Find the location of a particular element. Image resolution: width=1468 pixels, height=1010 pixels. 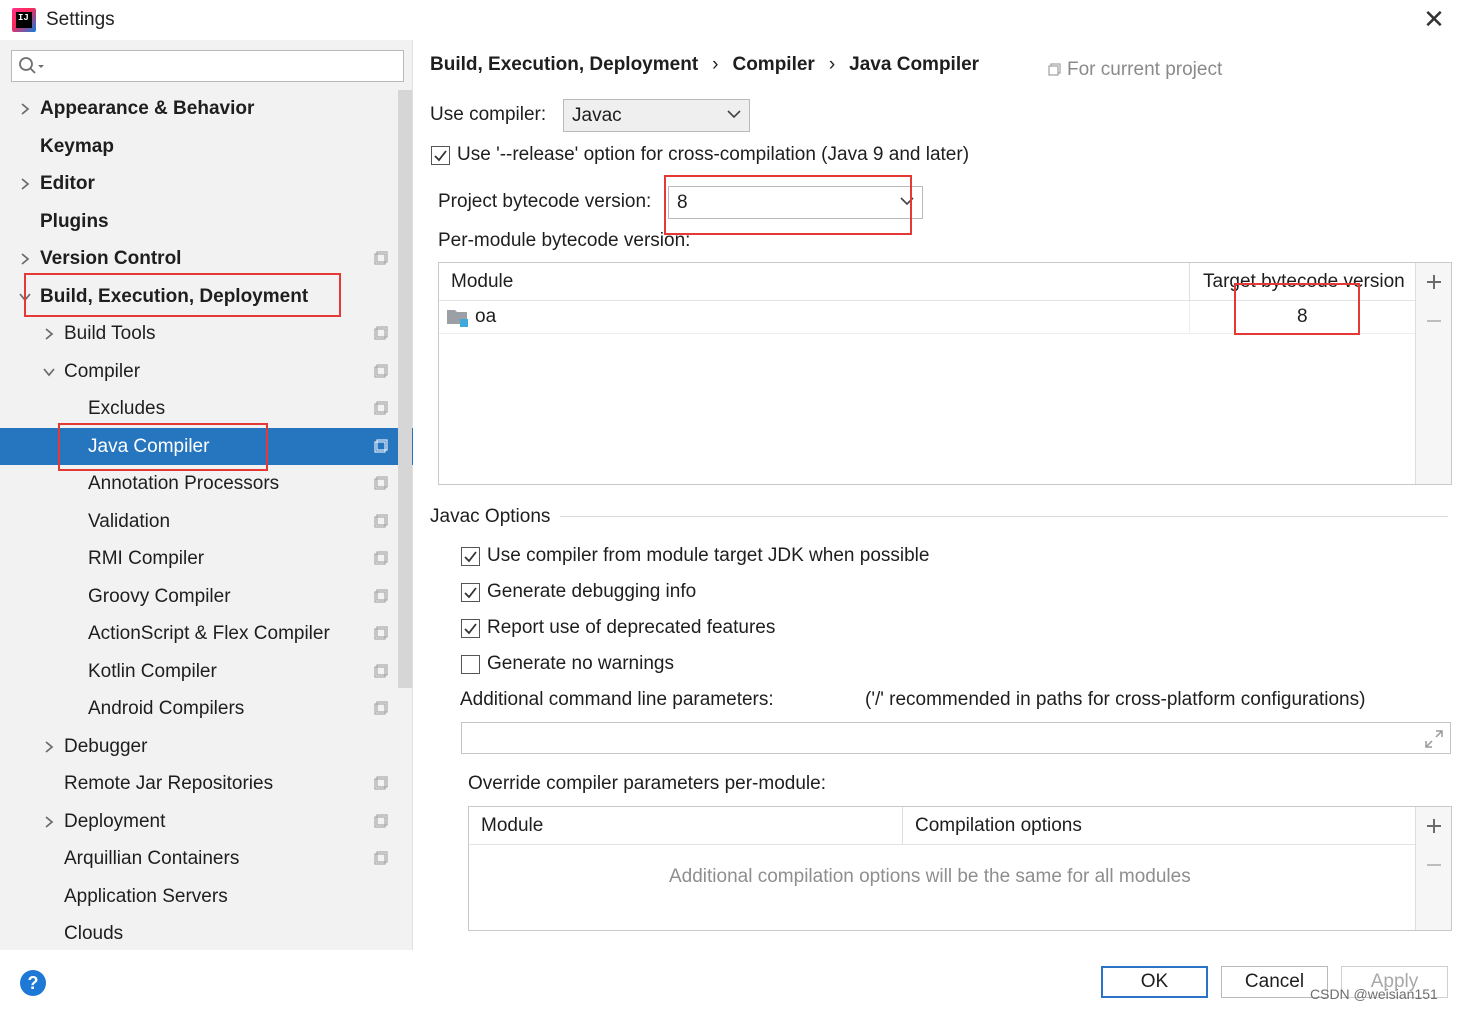

javac-option-label: Generate no warnings is located at coordinates (580, 663).